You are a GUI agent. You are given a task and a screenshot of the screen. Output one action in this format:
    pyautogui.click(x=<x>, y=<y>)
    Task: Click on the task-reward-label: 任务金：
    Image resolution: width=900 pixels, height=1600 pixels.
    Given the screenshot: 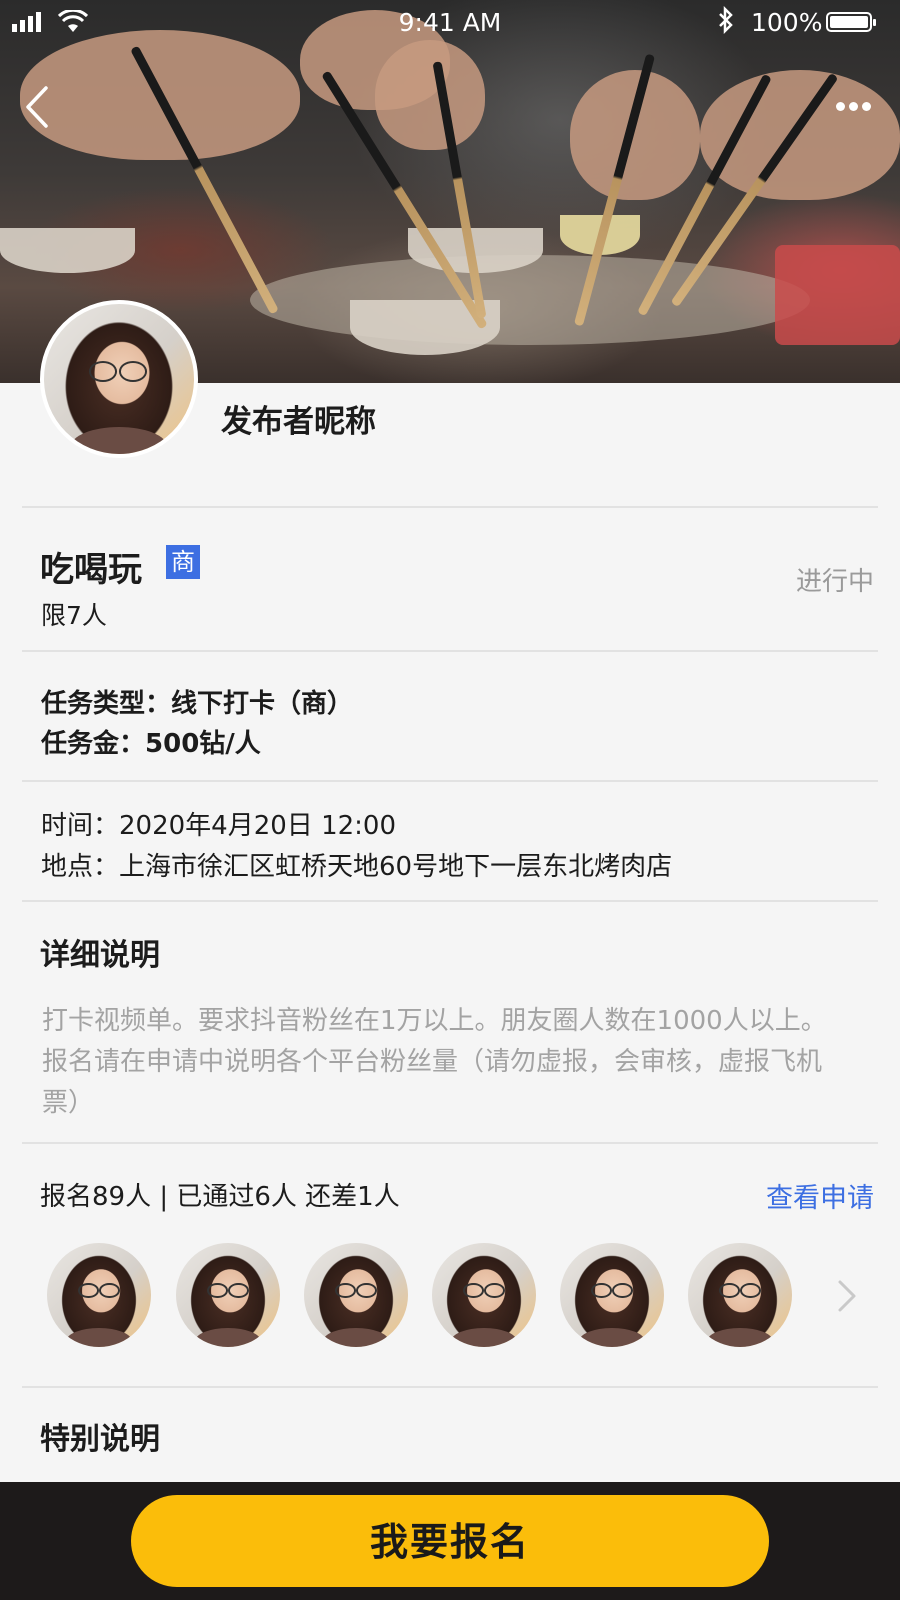 What is the action you would take?
    pyautogui.click(x=93, y=744)
    